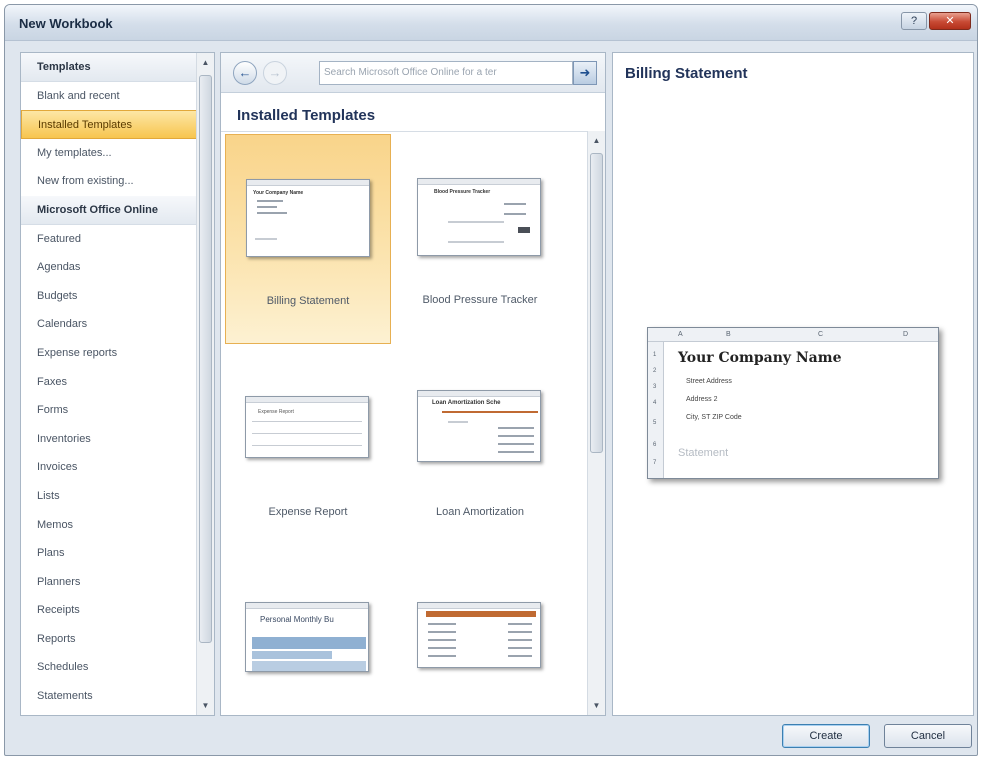 The width and height of the screenshot is (982, 760). I want to click on sidebar-header-templates: Templates, so click(109, 67).